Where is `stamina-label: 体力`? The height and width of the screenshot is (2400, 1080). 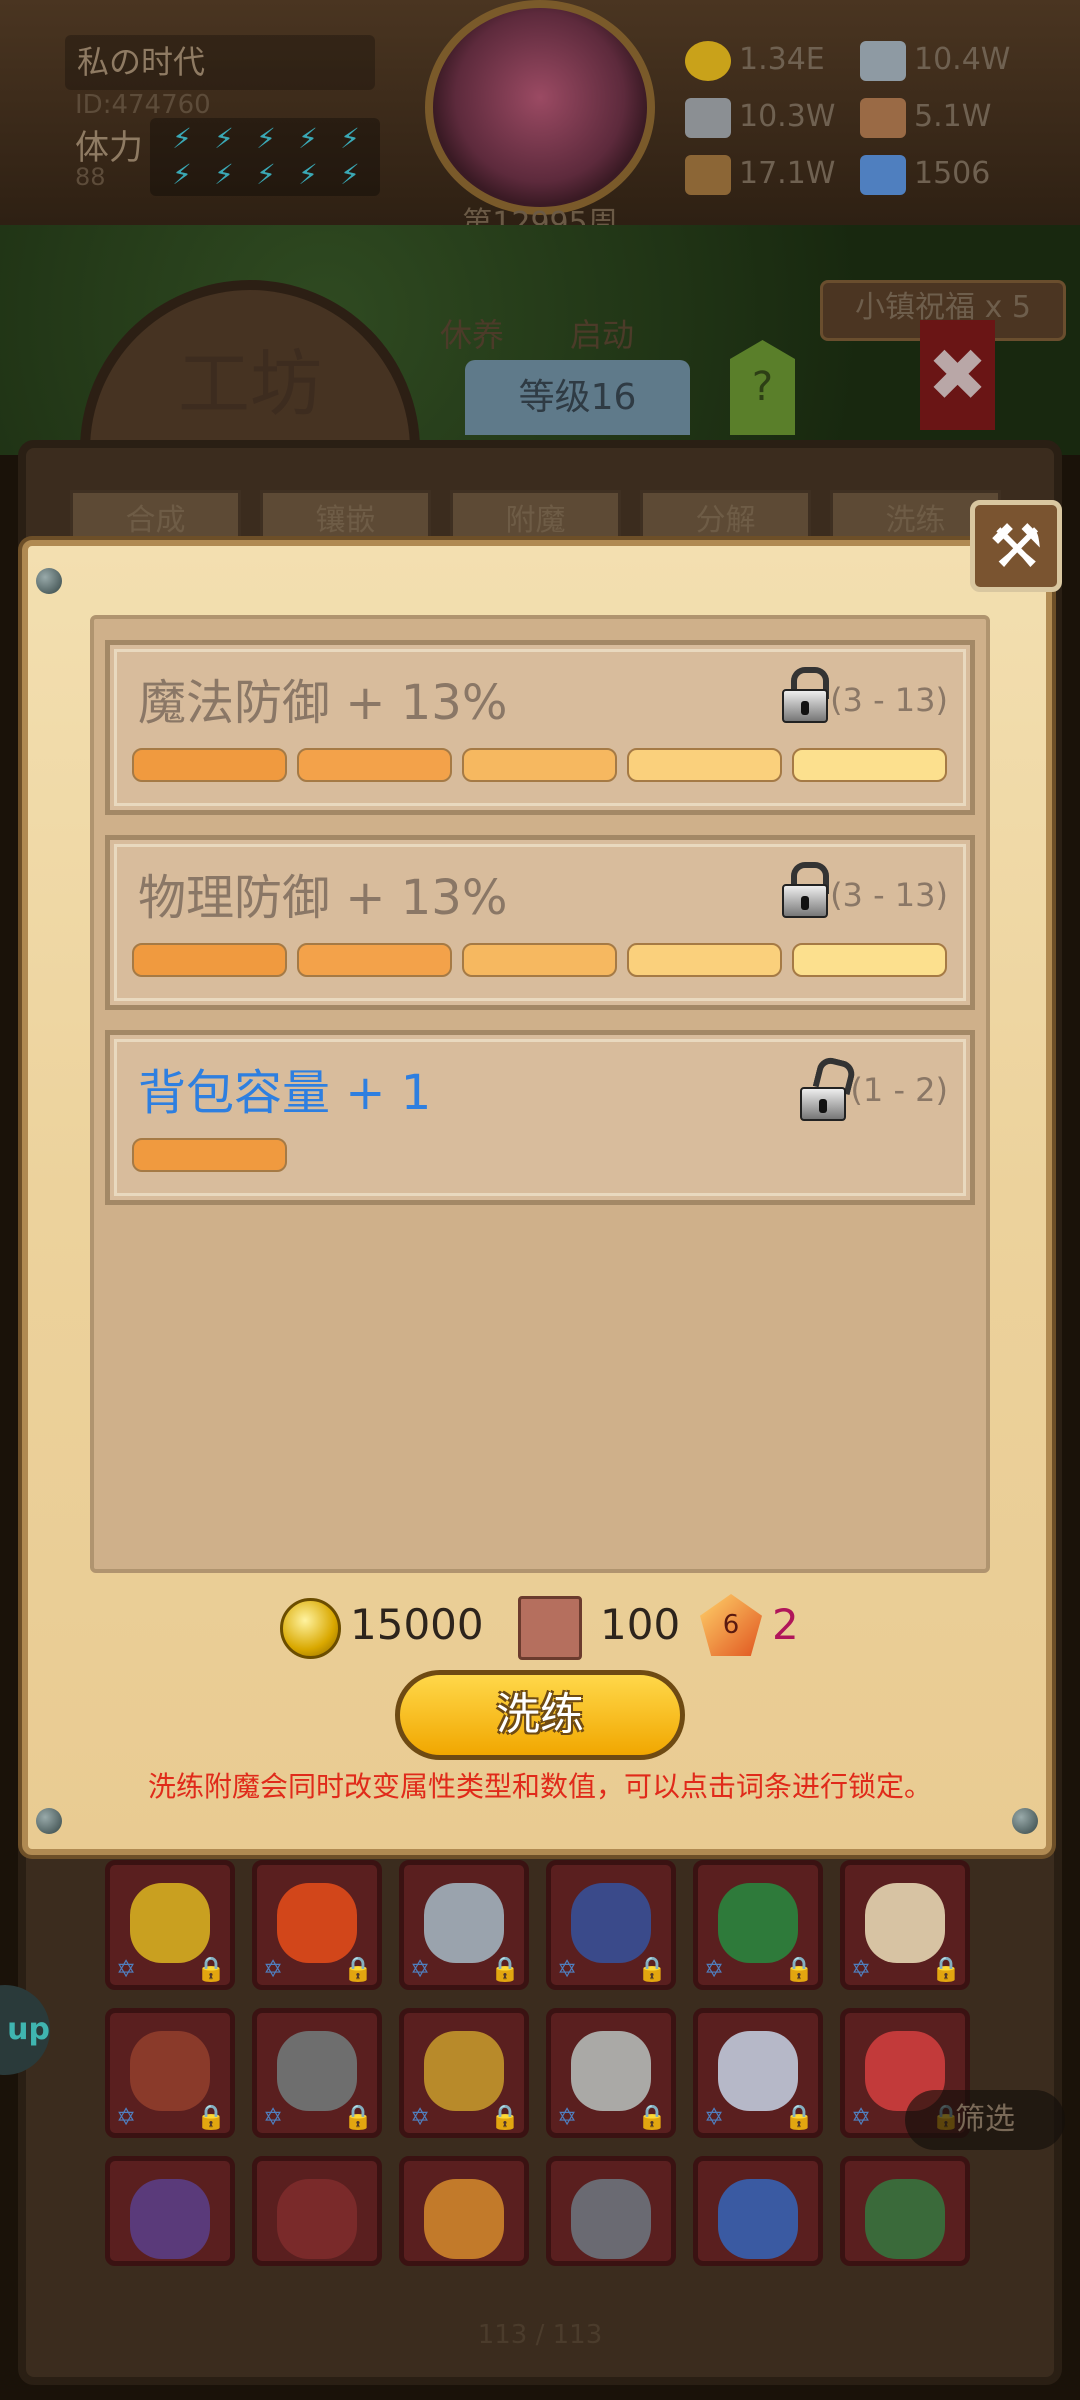
stamina-label: 体力 is located at coordinates (109, 148).